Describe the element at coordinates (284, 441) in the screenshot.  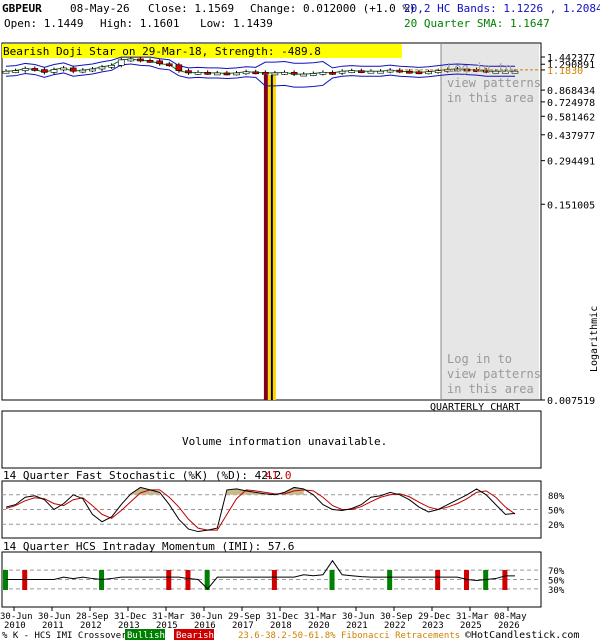
I see `volume-text: Volume information unavailable.` at that location.